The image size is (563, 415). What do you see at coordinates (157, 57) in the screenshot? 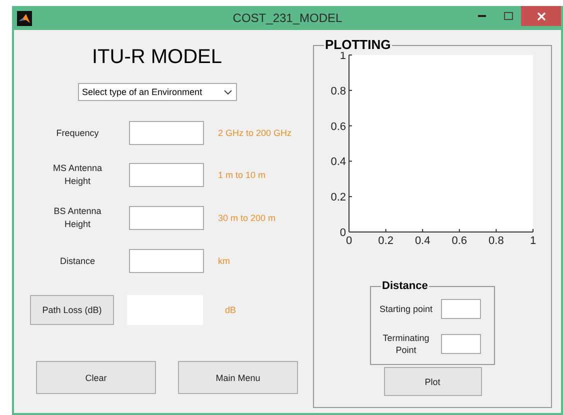
I see `model-heading: ITU-R MODEL` at bounding box center [157, 57].